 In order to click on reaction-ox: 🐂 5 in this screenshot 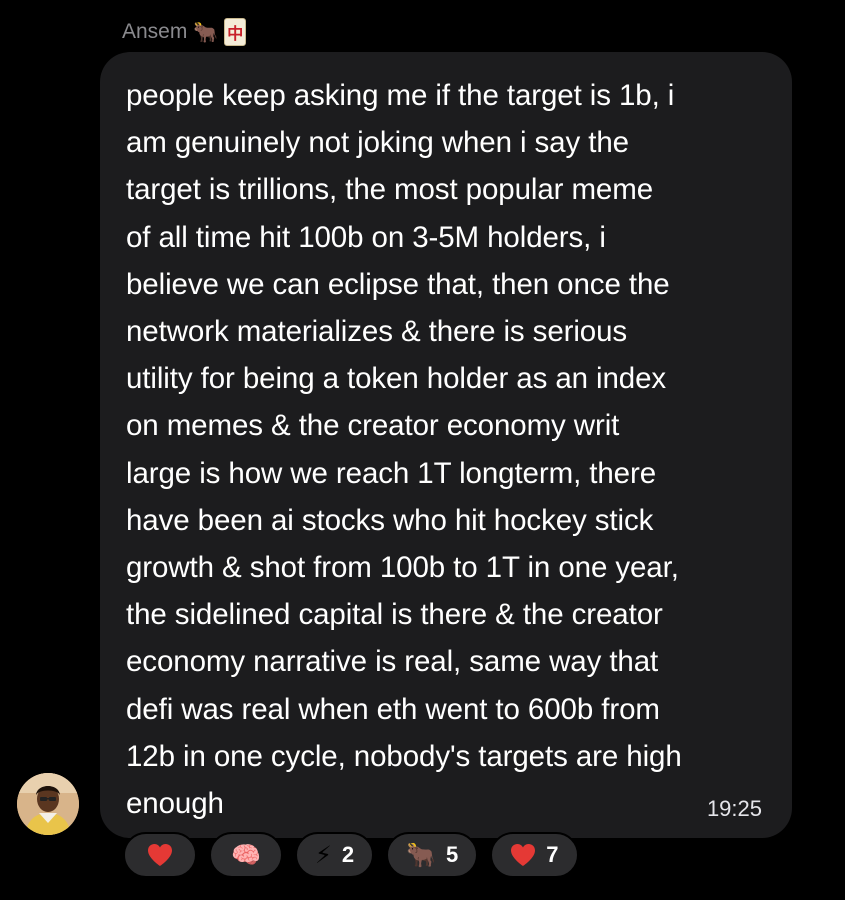, I will do `click(432, 855)`.